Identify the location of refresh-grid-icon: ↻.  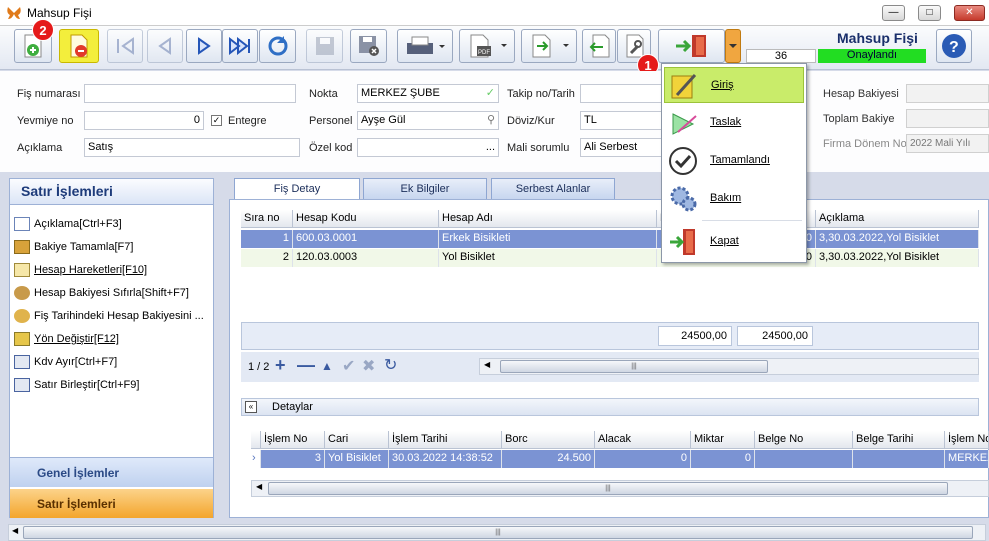
(390, 365).